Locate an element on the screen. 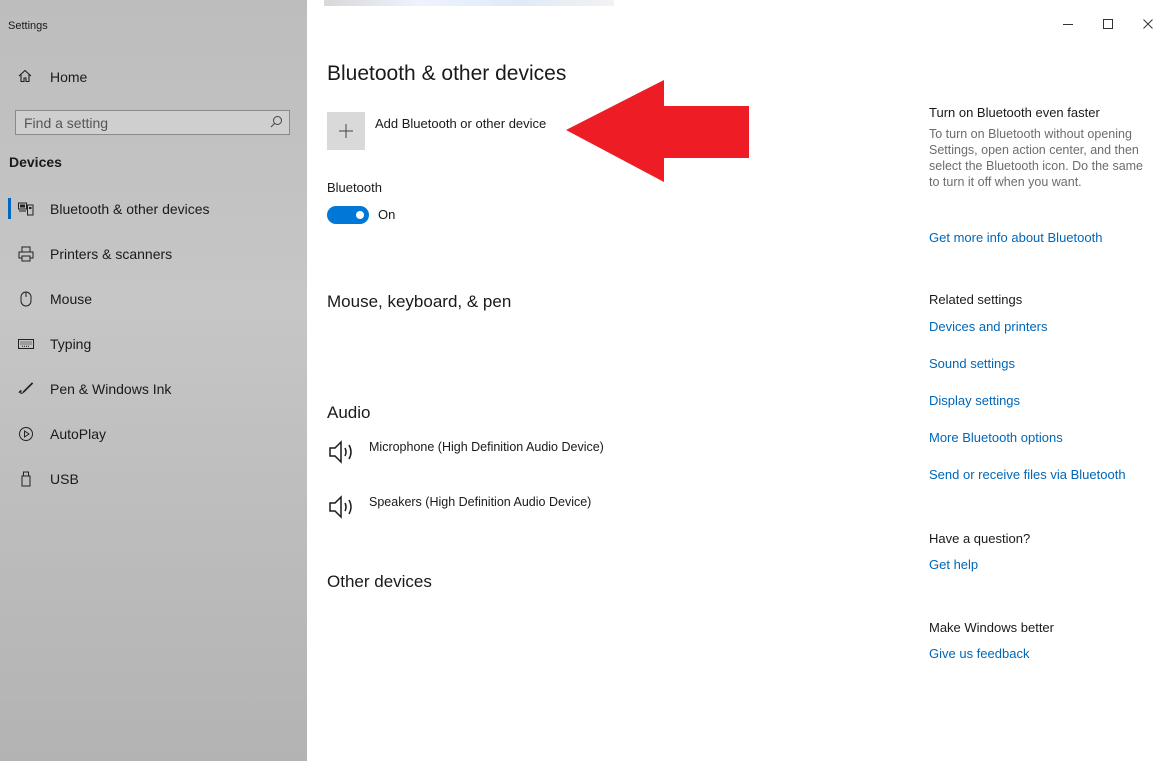 Image resolution: width=1168 pixels, height=761 pixels. pen-icon is located at coordinates (26, 389).